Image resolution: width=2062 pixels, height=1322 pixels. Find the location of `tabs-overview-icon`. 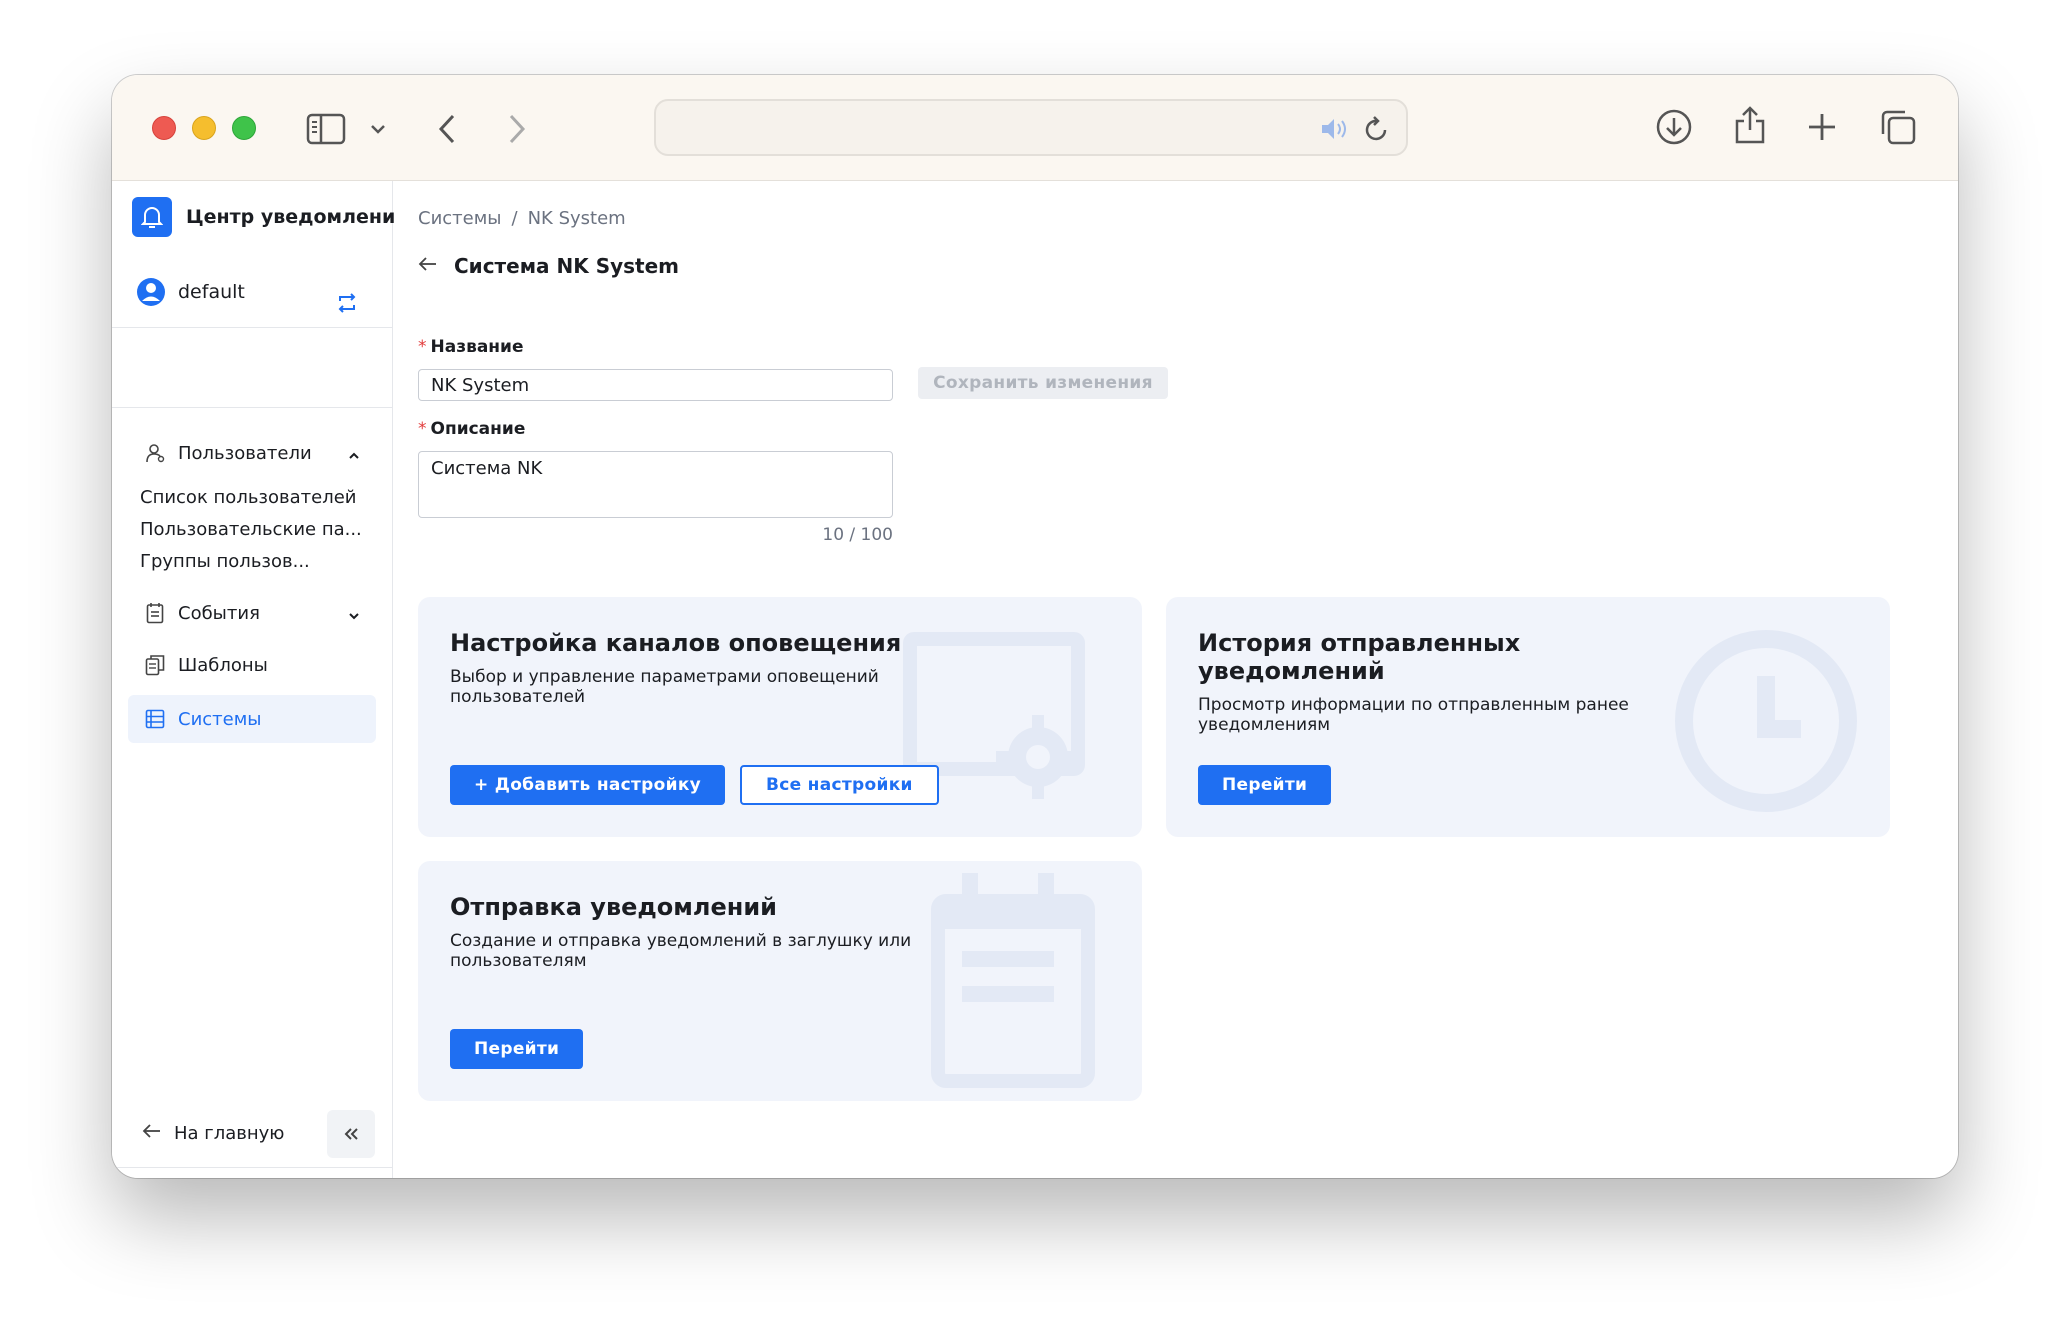

tabs-overview-icon is located at coordinates (1898, 127).